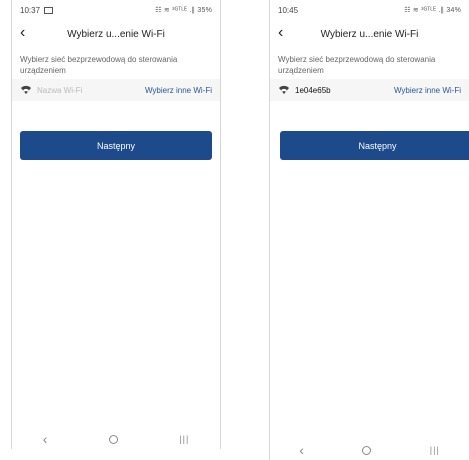  I want to click on wifi-network-field: 1e04e65b Wybierz inne Wi-Fi, so click(369, 90).